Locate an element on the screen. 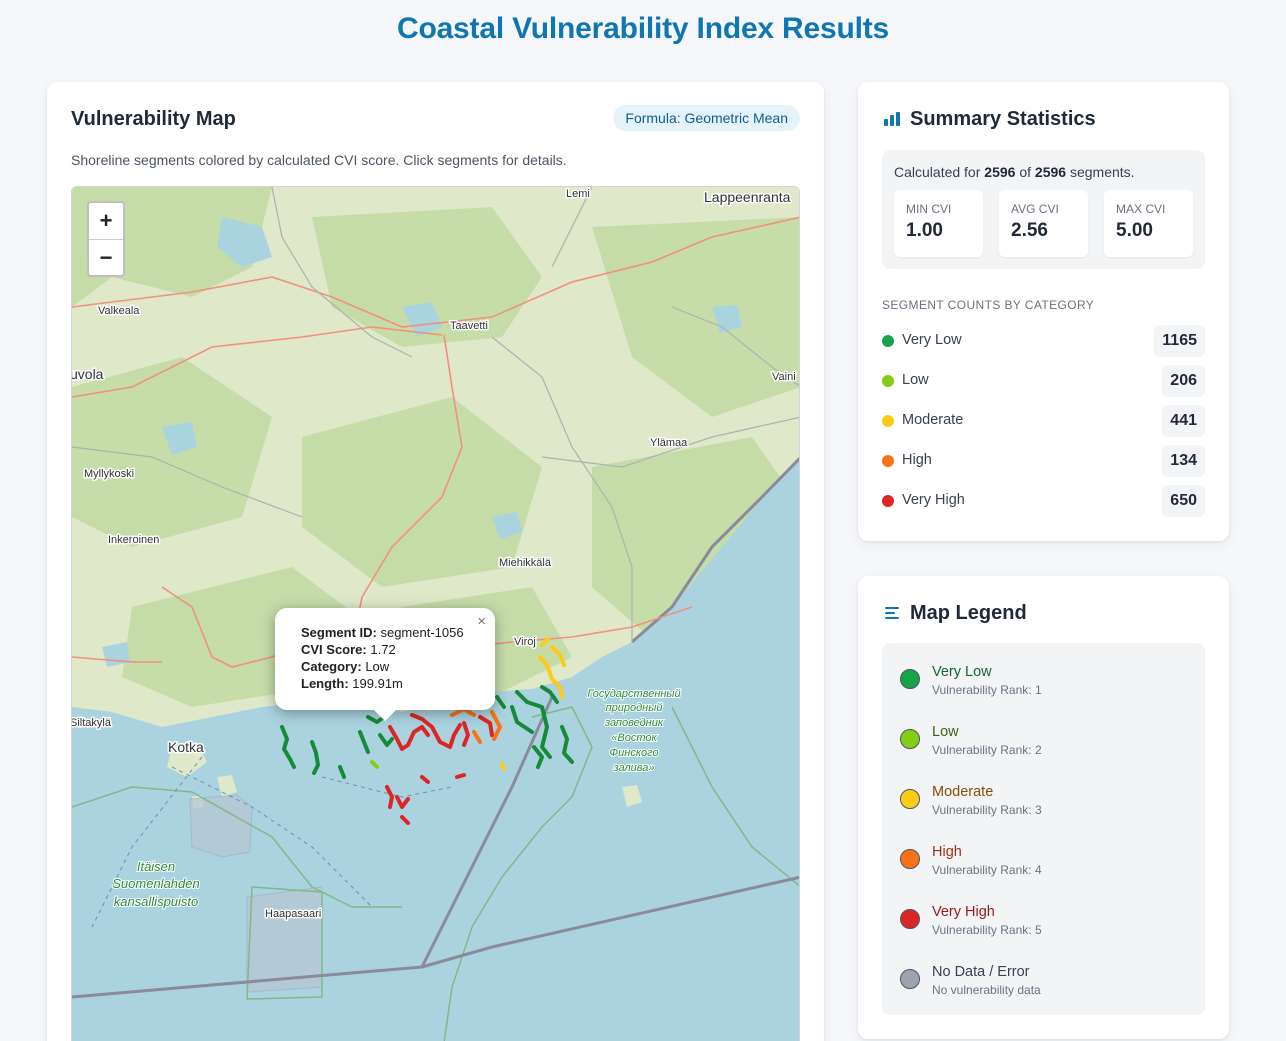 The image size is (1286, 1041). moderate-swatch-icon is located at coordinates (910, 799).